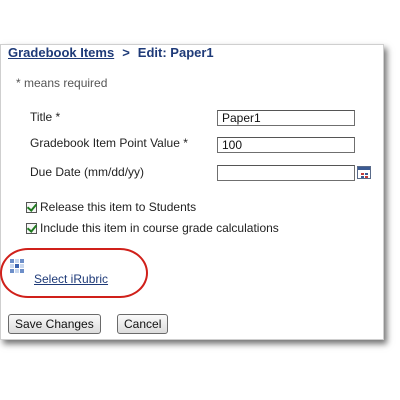 This screenshot has height=400, width=400. I want to click on include-checkbox, so click(32, 227).